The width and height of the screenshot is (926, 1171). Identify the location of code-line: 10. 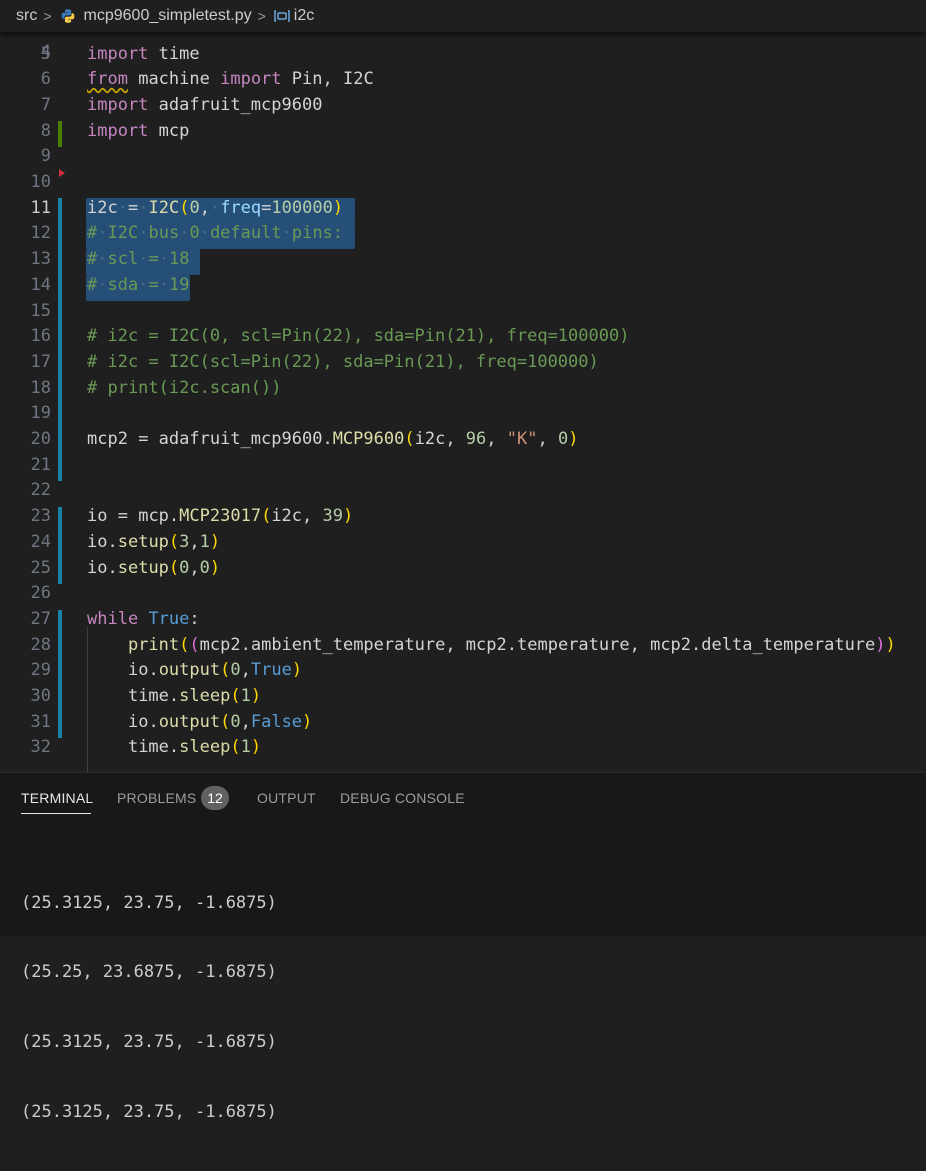
(463, 183).